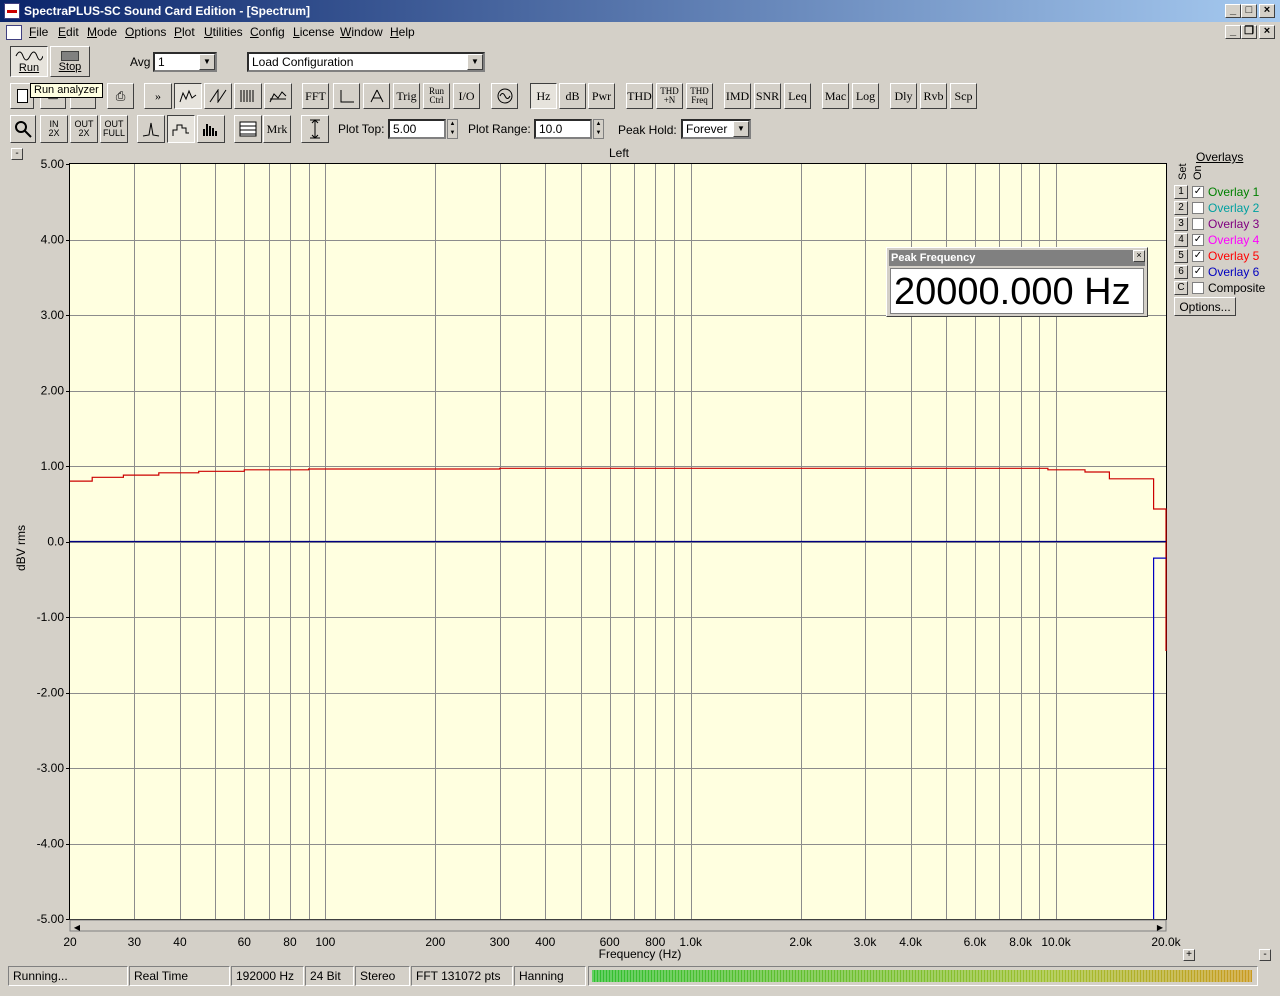 This screenshot has height=996, width=1280. What do you see at coordinates (462, 976) in the screenshot?
I see `status-fft-size: FFT 131072 pts` at bounding box center [462, 976].